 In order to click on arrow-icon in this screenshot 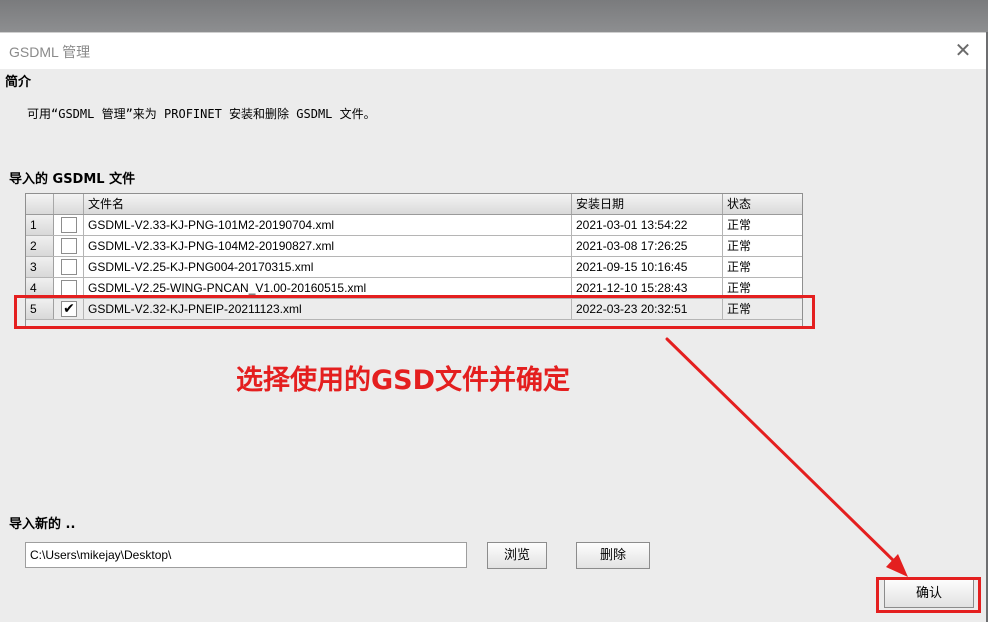, I will do `click(786, 457)`.